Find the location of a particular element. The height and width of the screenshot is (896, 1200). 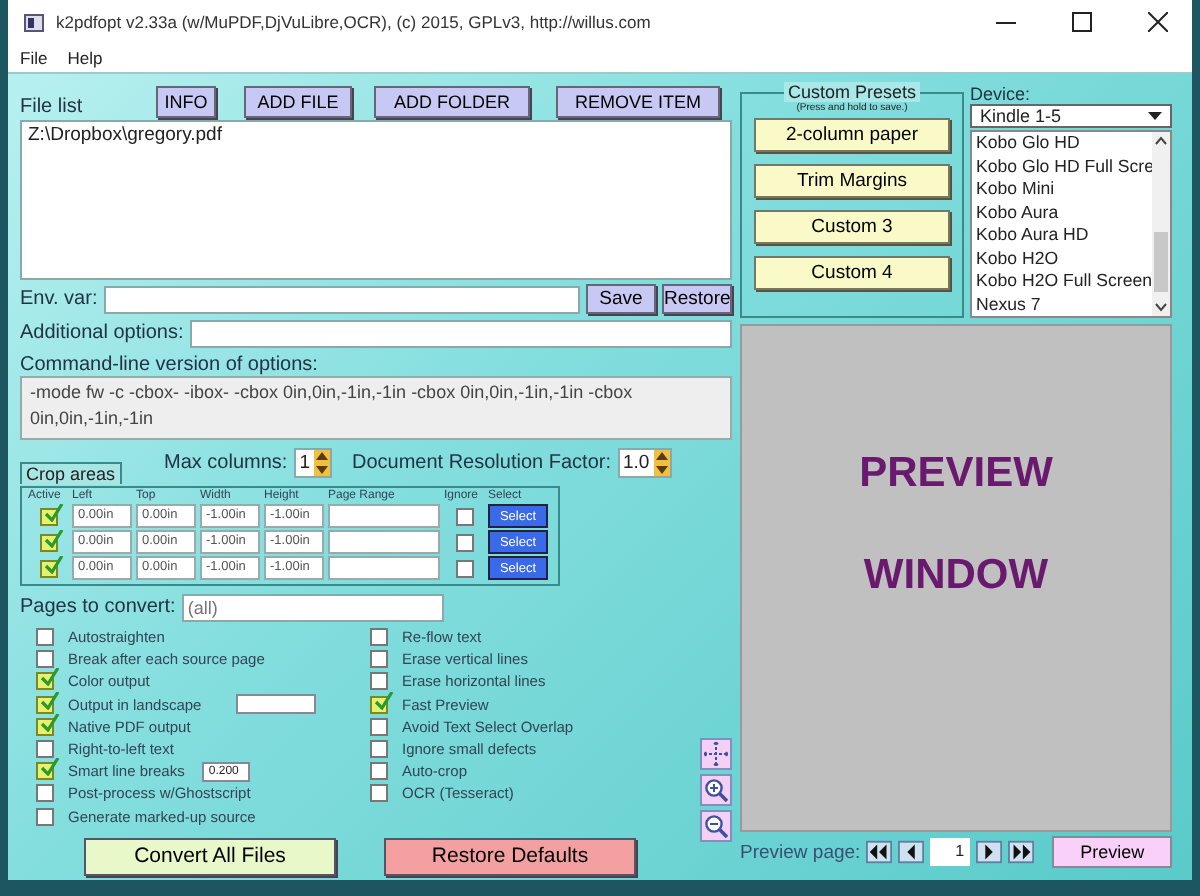

preset-button: 2-column paper is located at coordinates (852, 135).